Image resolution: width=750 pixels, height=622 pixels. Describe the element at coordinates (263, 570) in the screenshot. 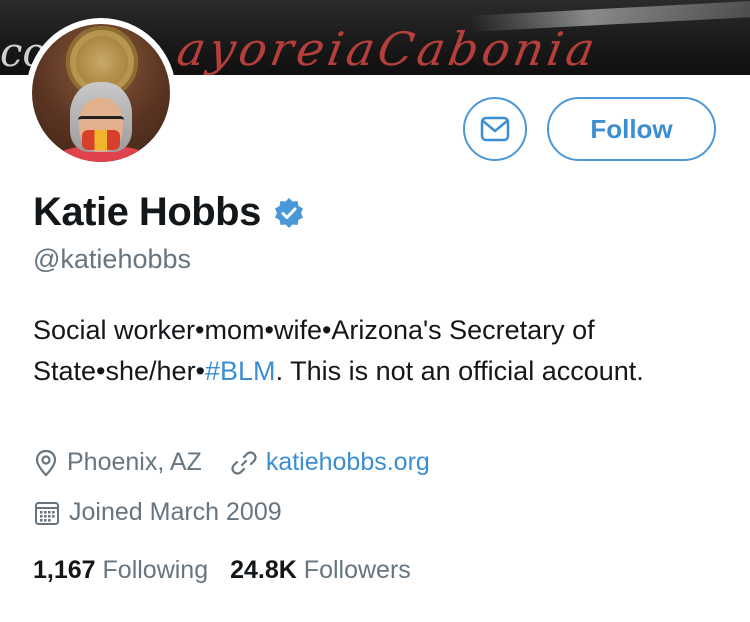

I see `followers-count: 24.8K` at that location.